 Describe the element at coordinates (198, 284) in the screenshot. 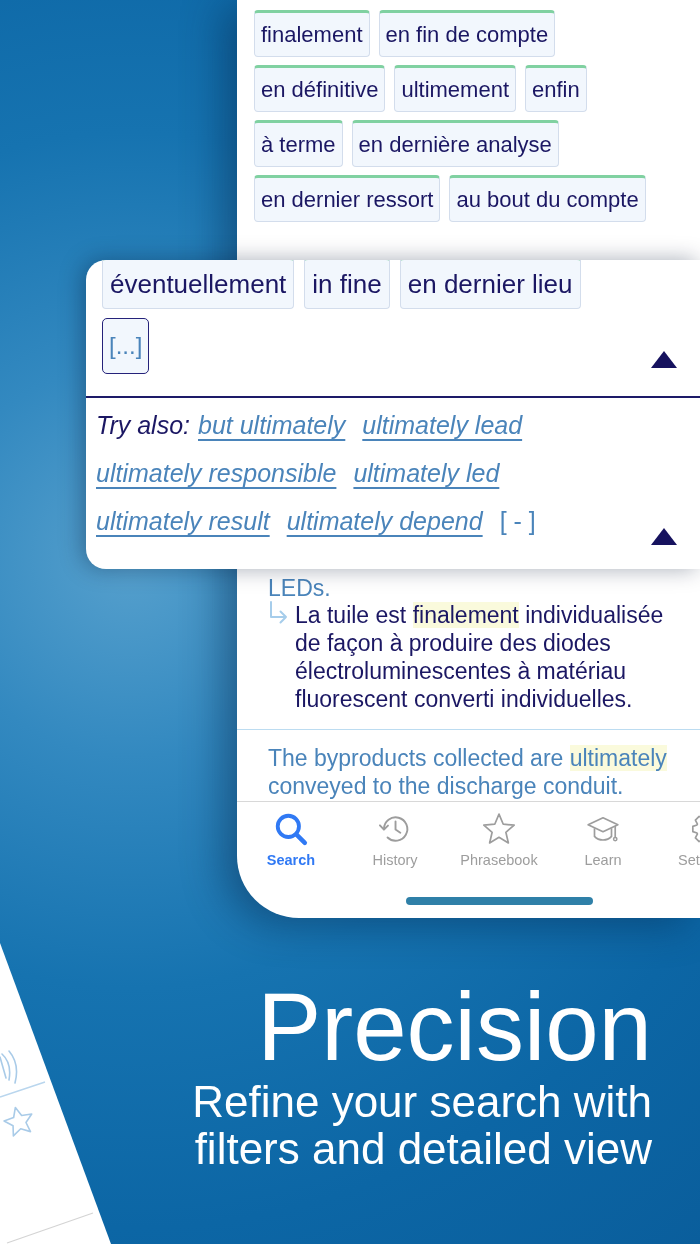

I see `synonym-chip: éventuellement` at that location.